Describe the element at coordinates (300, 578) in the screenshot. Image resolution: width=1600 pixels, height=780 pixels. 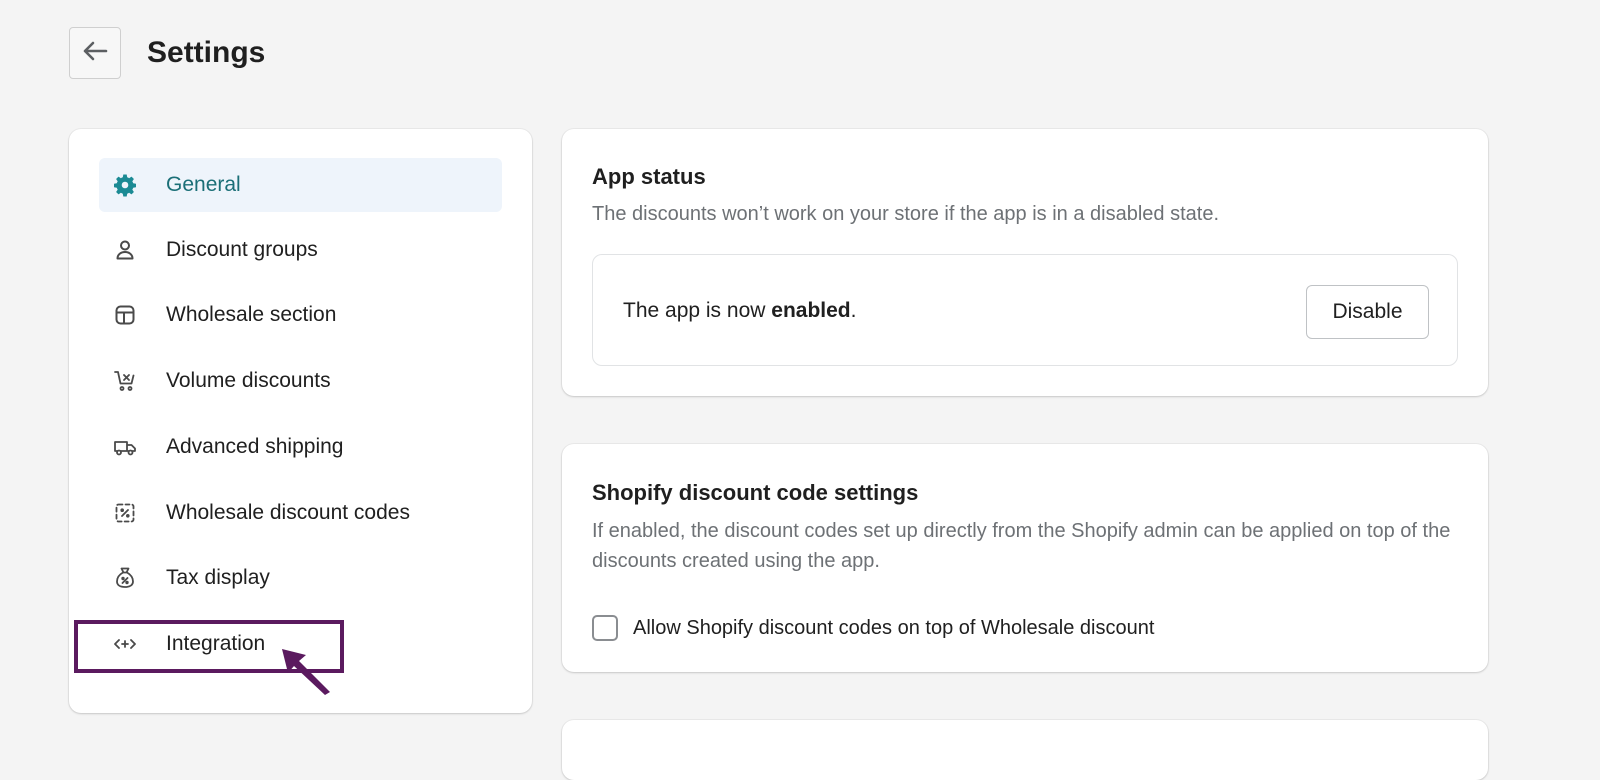
I see `sidebar-item-tax-display: Tax display` at that location.